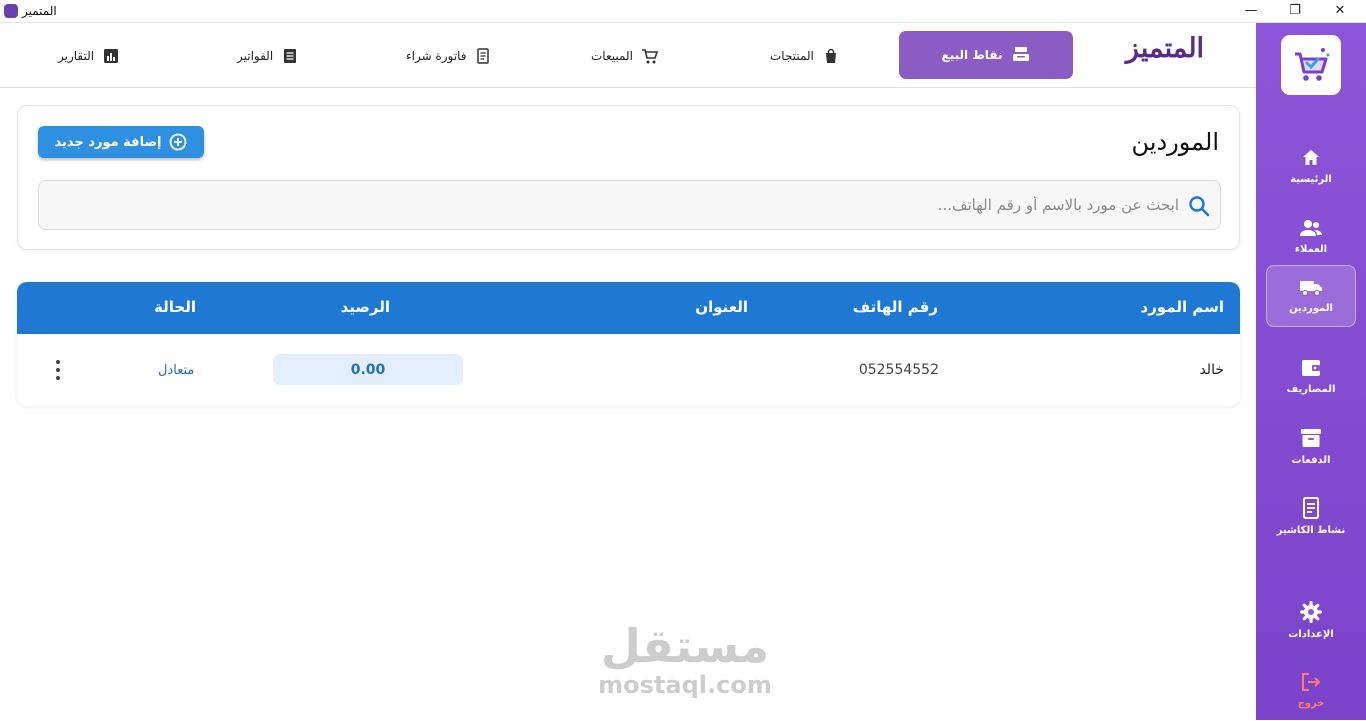  What do you see at coordinates (1311, 389) in the screenshot?
I see `sidebar-item-expenses-label: المصاريف` at bounding box center [1311, 389].